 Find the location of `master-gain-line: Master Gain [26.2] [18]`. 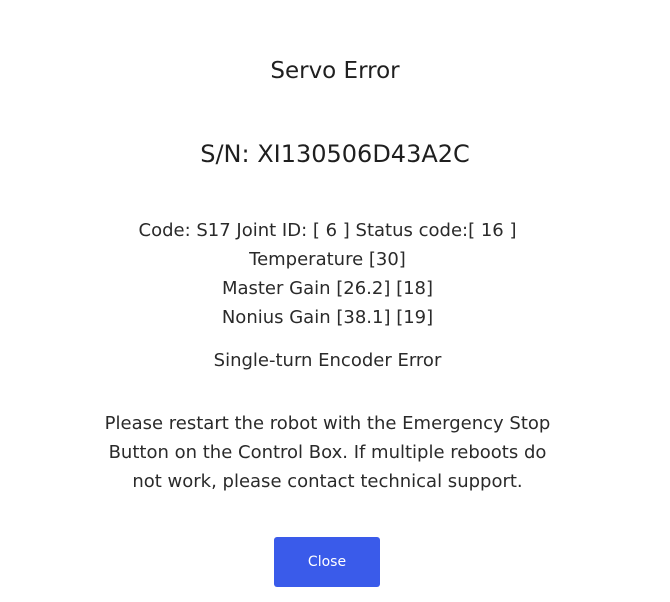

master-gain-line: Master Gain [26.2] [18] is located at coordinates (327, 288).